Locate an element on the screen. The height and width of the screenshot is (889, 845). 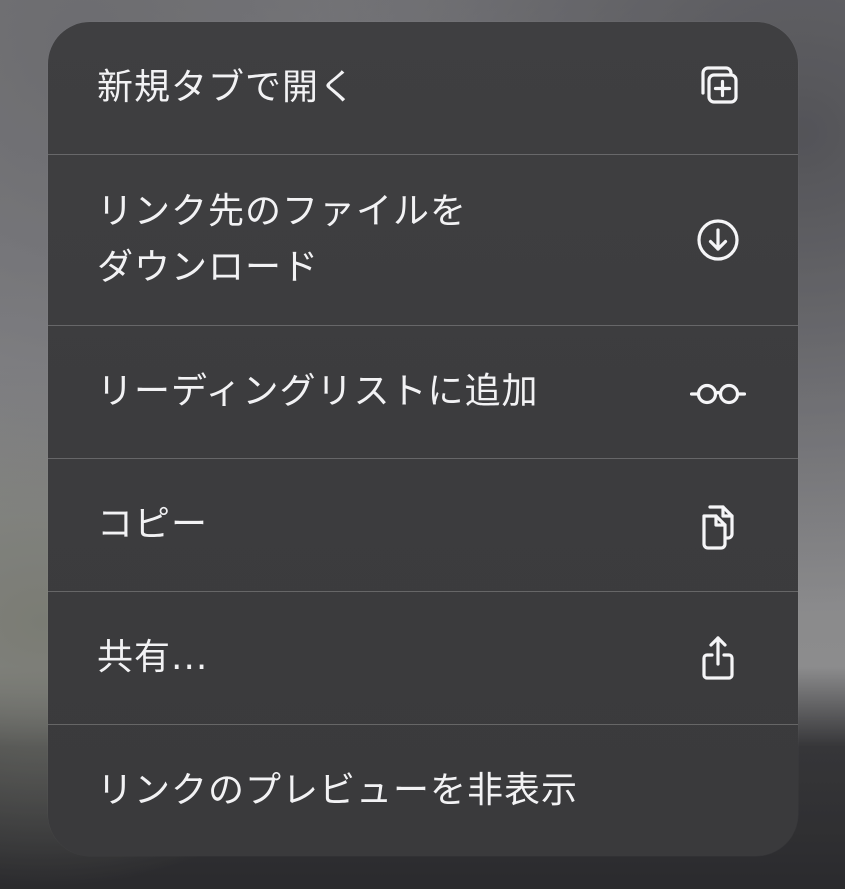
menu-item-hide-link-preview: リンクのプレビューを非表示 is located at coordinates (423, 790).